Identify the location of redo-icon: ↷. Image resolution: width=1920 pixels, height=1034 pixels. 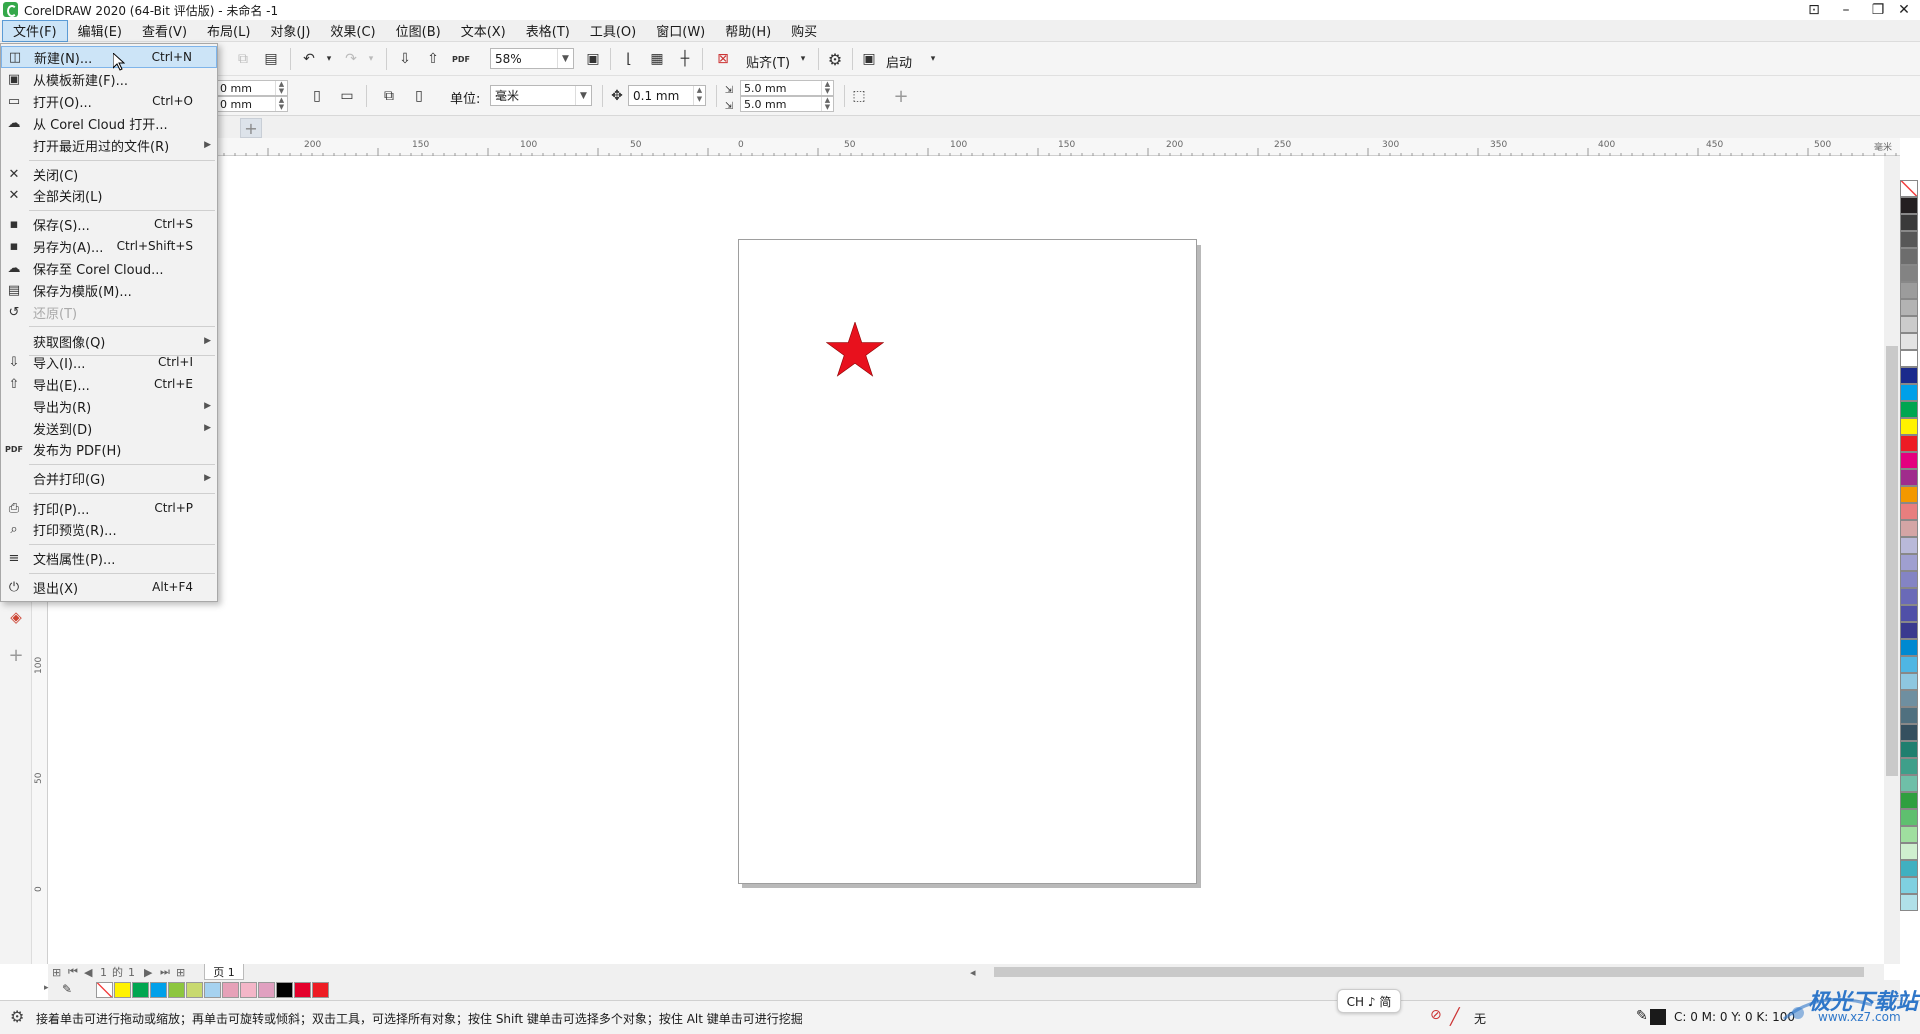
(351, 59).